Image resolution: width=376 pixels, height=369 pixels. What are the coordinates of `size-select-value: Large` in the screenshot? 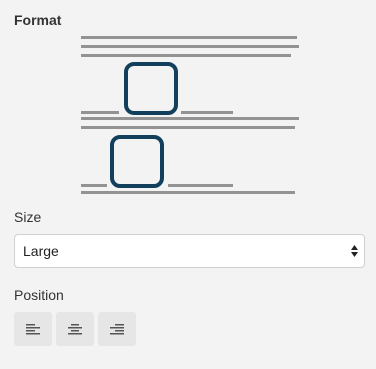 It's located at (41, 251).